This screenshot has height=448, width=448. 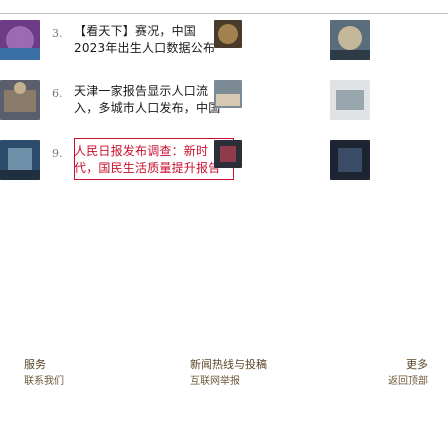 I want to click on footer-link-services: 服务, so click(x=44, y=364).